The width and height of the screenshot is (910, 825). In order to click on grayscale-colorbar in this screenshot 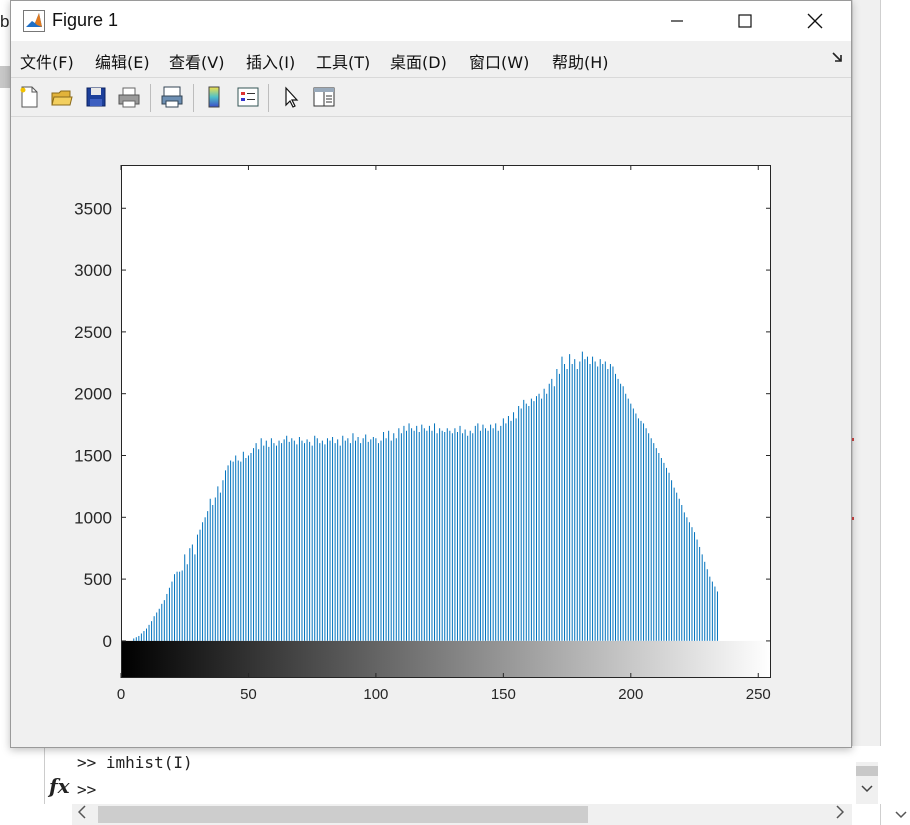, I will do `click(446, 659)`.